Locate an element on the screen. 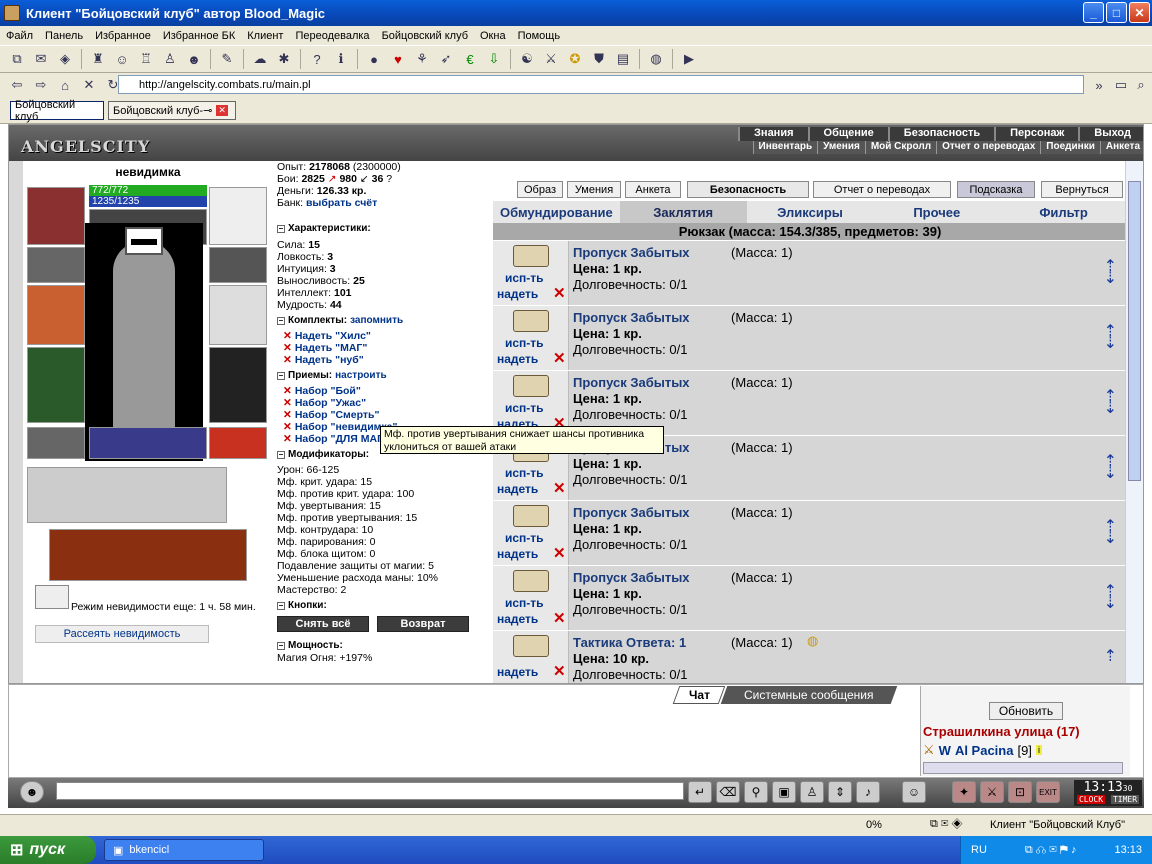 The image size is (1152, 864). page-icon: ▭ is located at coordinates (1121, 85).